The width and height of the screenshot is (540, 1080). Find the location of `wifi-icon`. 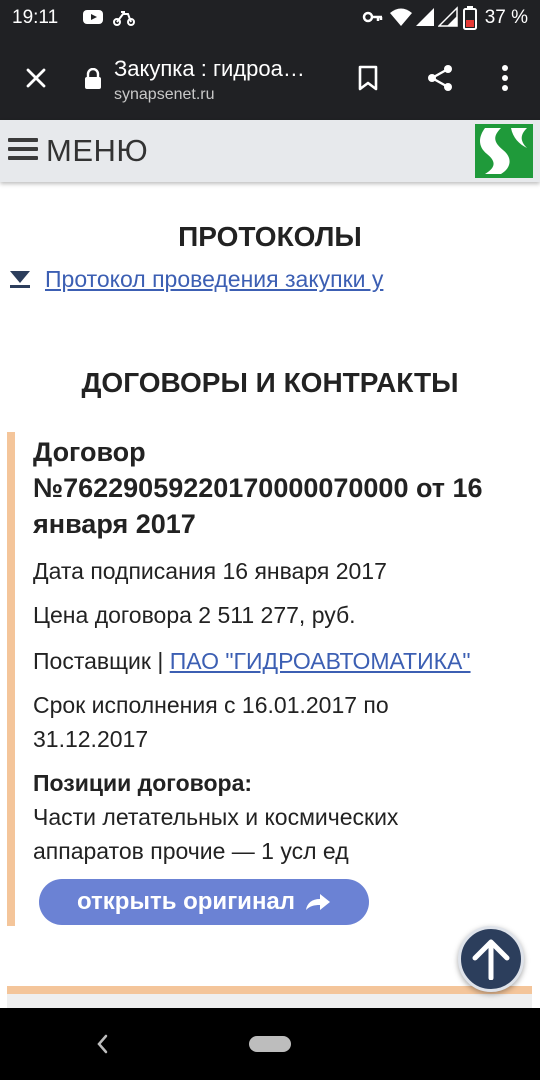

wifi-icon is located at coordinates (401, 19).